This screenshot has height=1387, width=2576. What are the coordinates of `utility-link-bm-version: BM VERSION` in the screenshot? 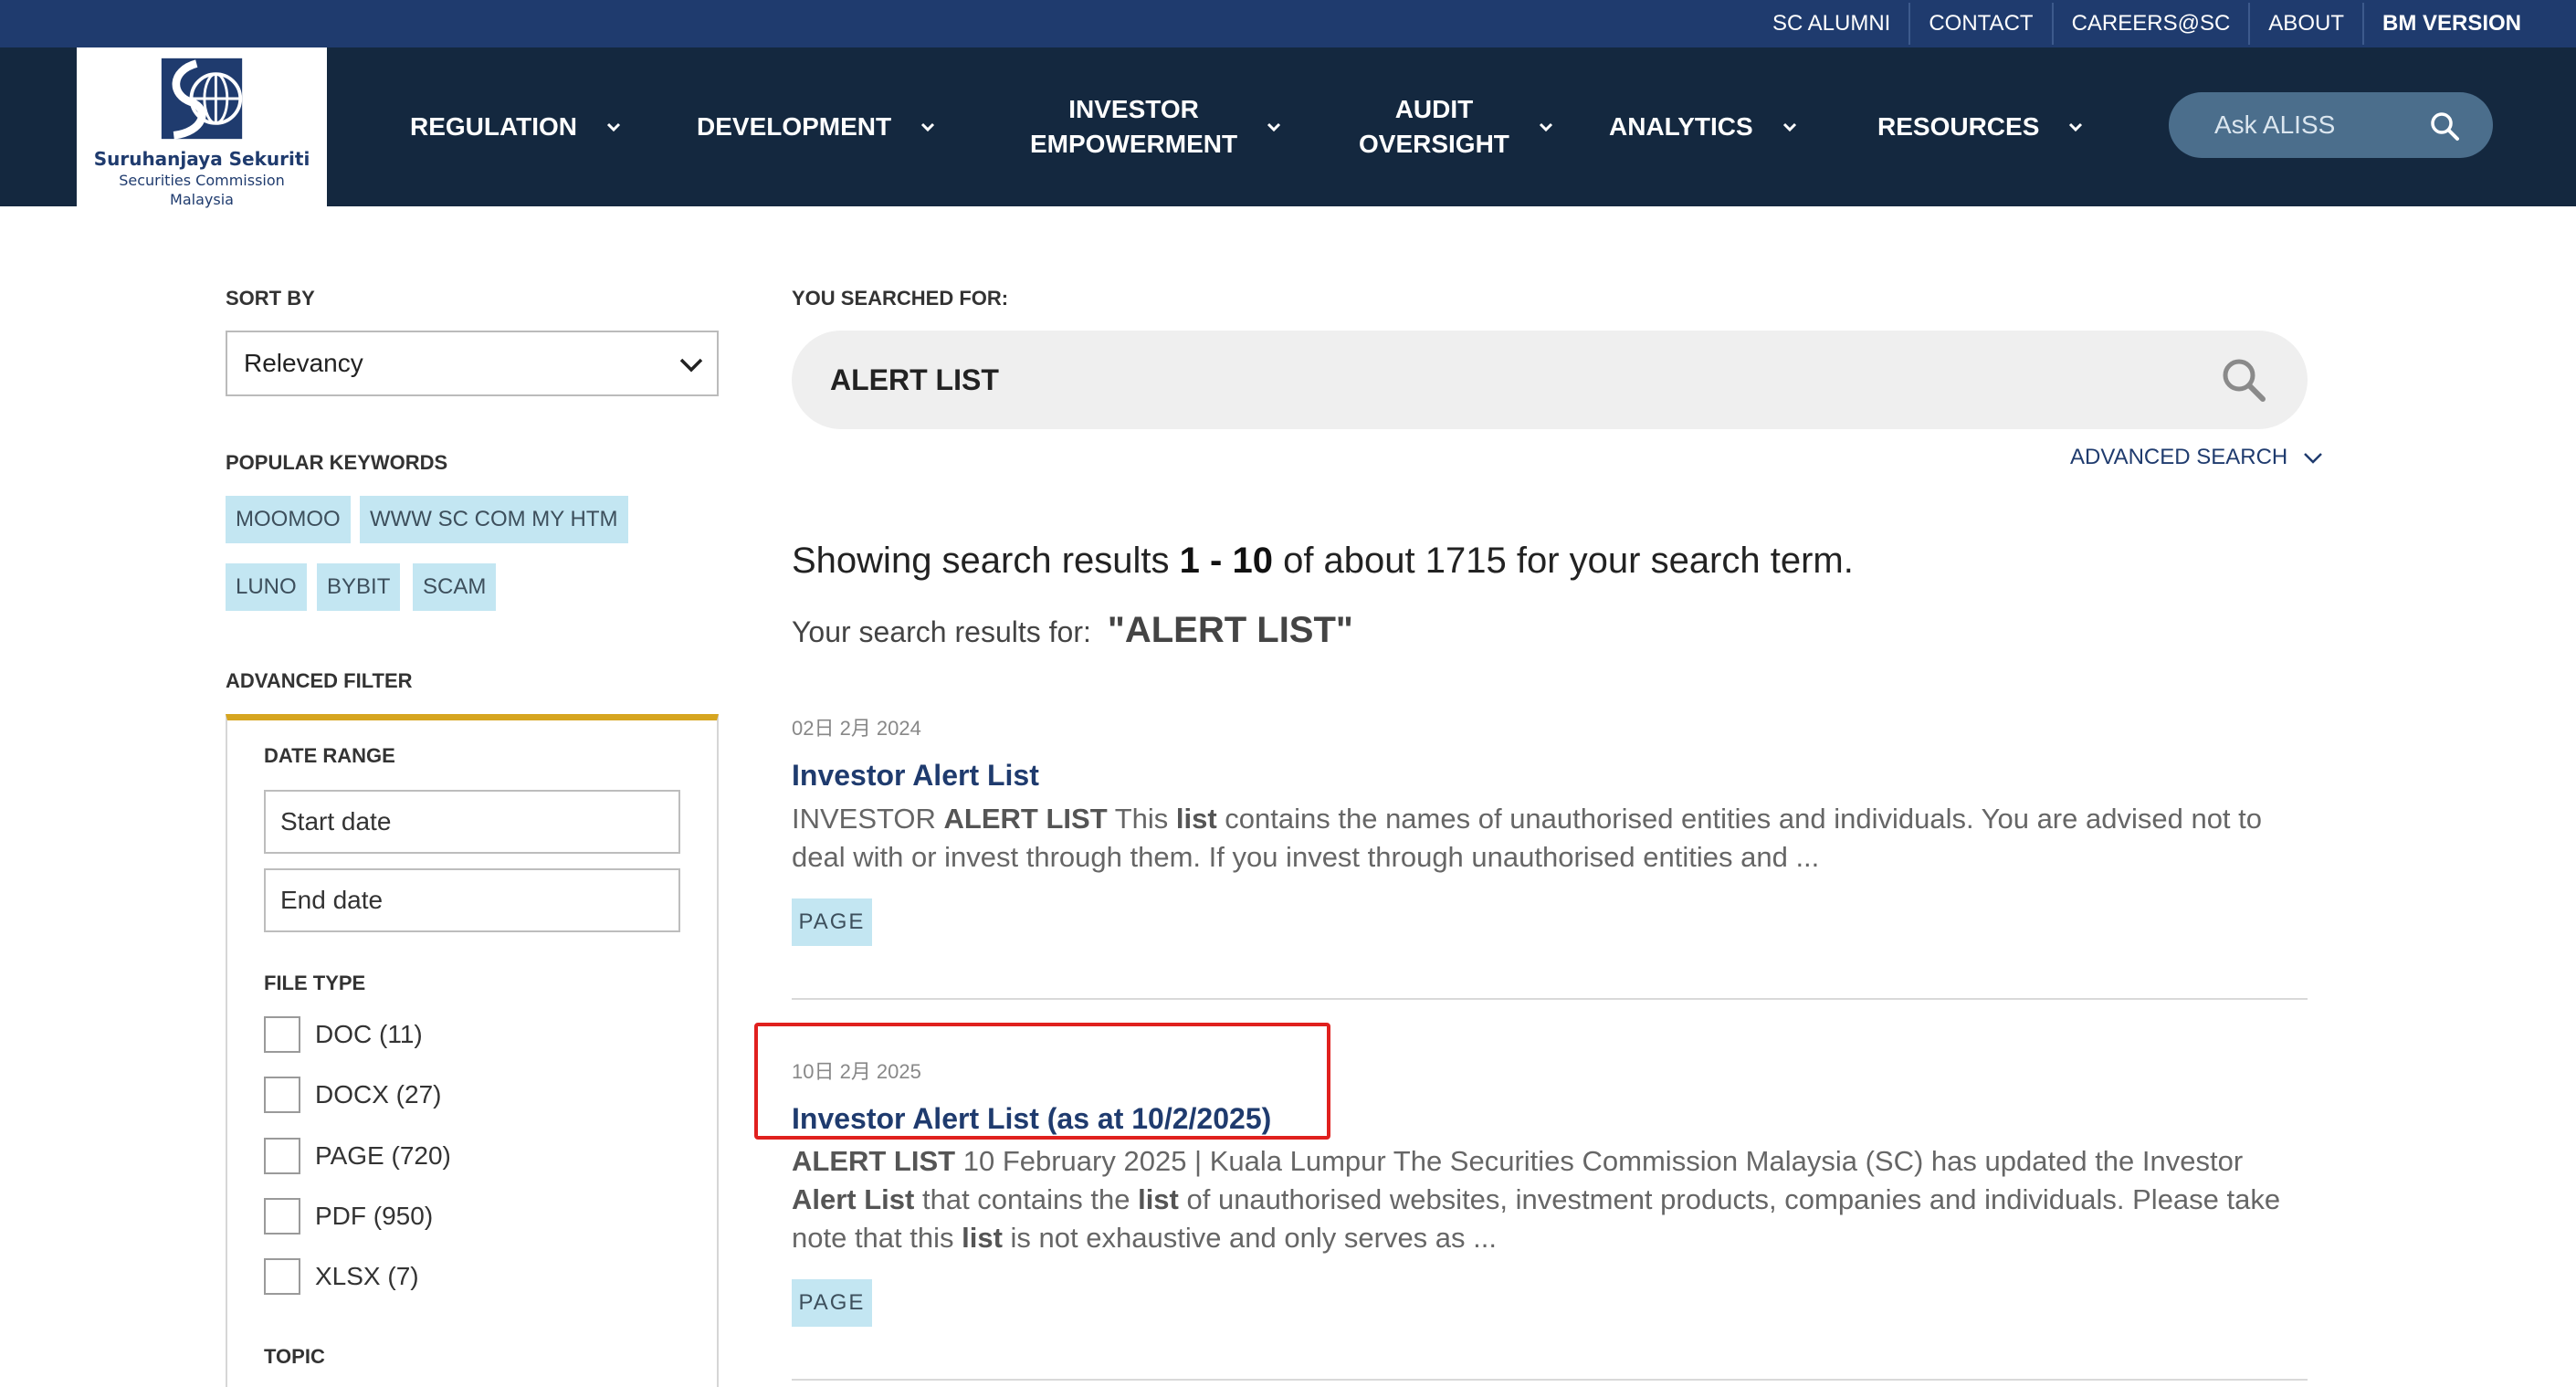 It's located at (2450, 24).